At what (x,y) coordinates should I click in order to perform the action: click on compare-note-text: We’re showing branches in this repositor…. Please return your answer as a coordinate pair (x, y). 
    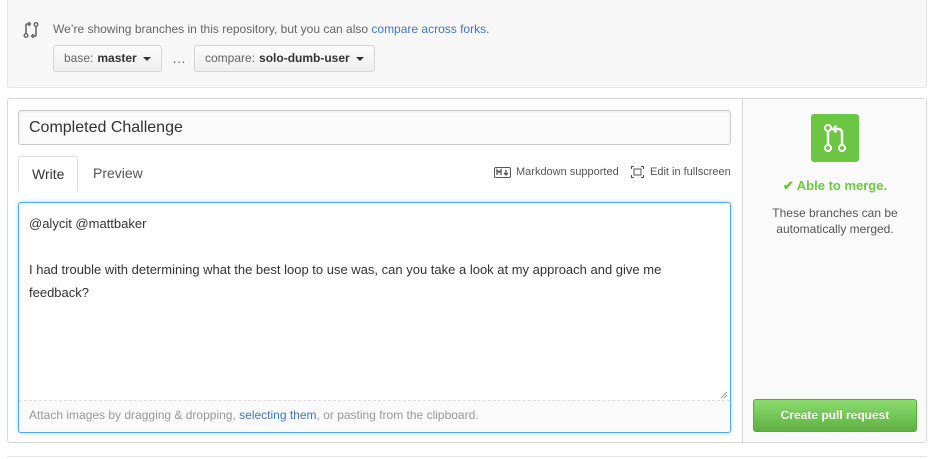
    Looking at the image, I should click on (212, 29).